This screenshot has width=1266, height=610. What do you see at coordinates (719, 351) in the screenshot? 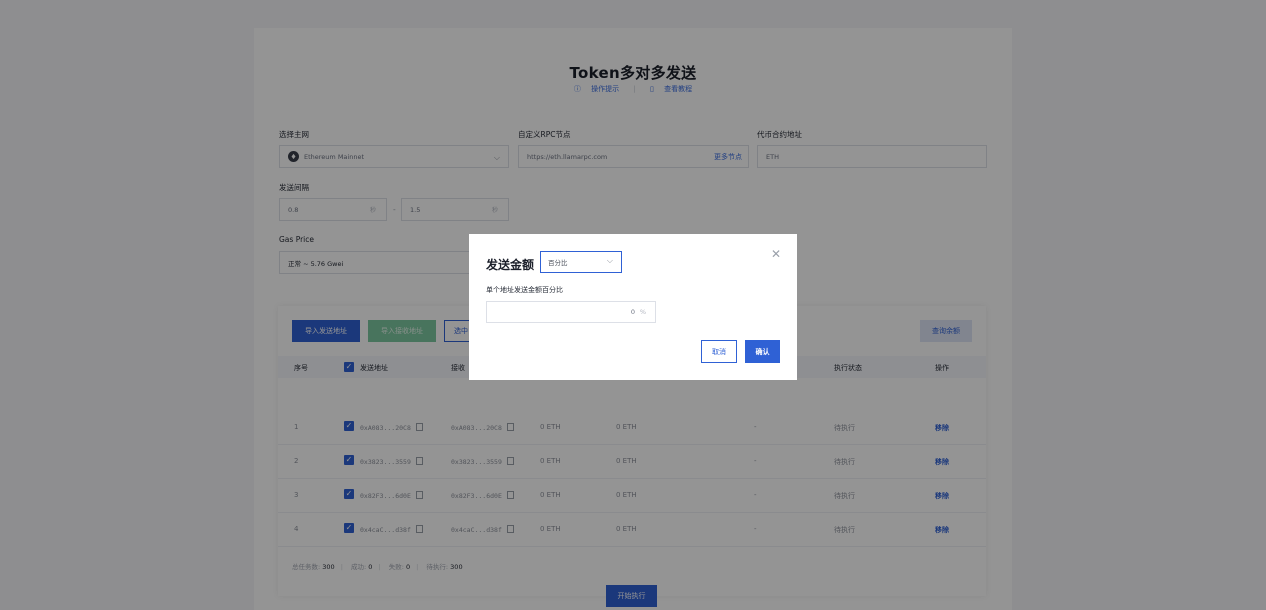
I see `cancel-button: 取消` at bounding box center [719, 351].